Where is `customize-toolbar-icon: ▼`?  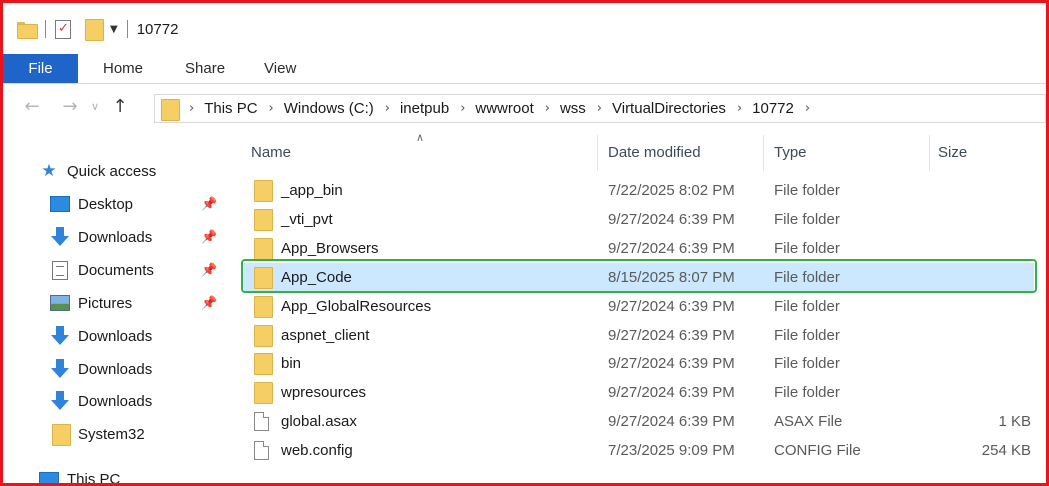
customize-toolbar-icon: ▼ is located at coordinates (114, 29).